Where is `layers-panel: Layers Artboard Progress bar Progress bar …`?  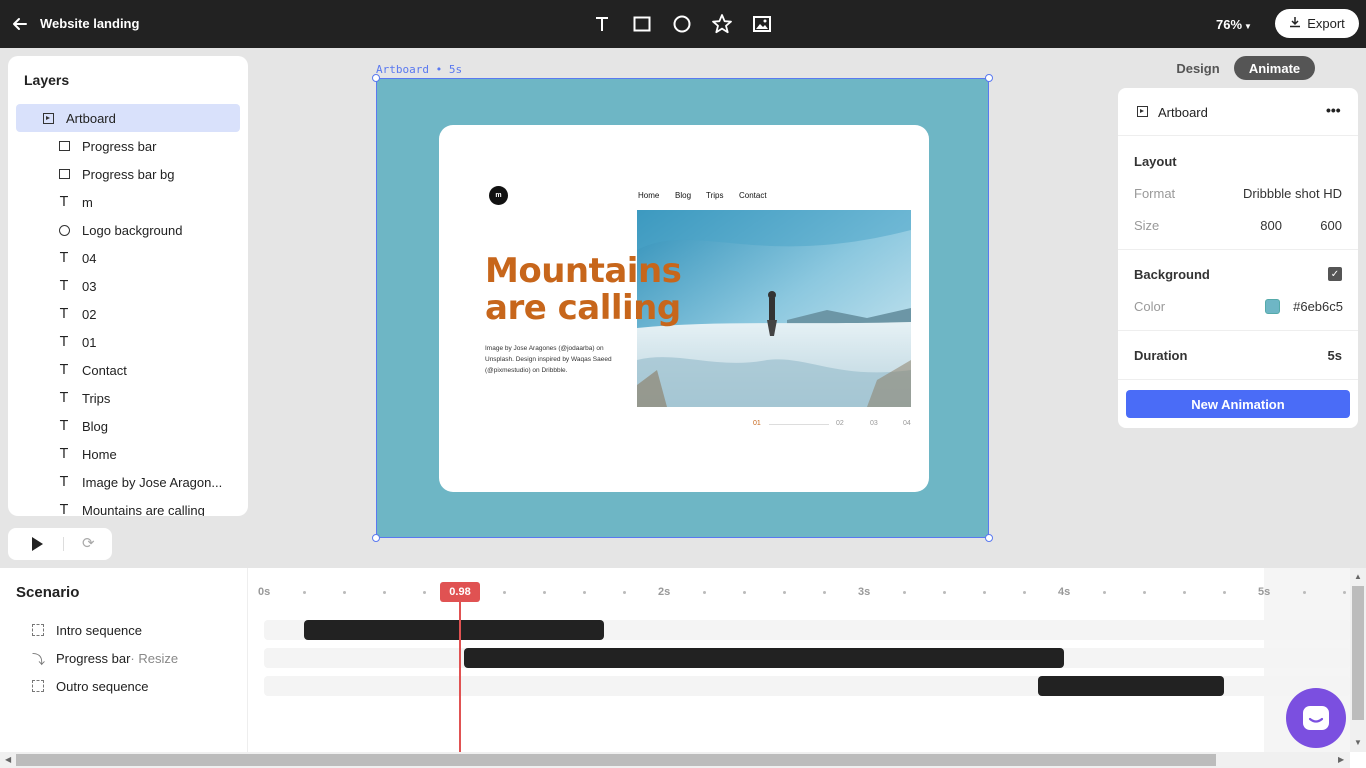
layers-panel: Layers Artboard Progress bar Progress bar … is located at coordinates (128, 286).